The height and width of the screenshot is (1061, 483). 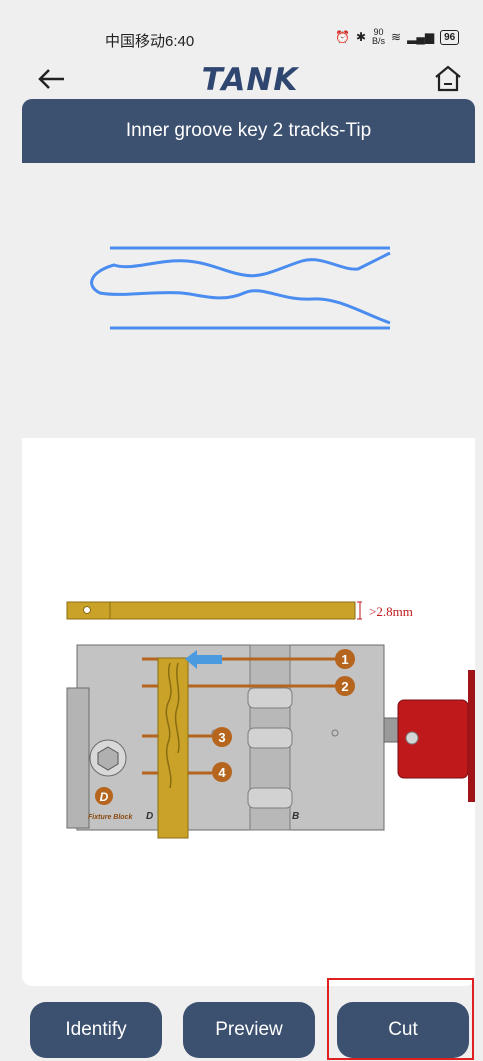 What do you see at coordinates (250, 80) in the screenshot?
I see `app-logo: TANK` at bounding box center [250, 80].